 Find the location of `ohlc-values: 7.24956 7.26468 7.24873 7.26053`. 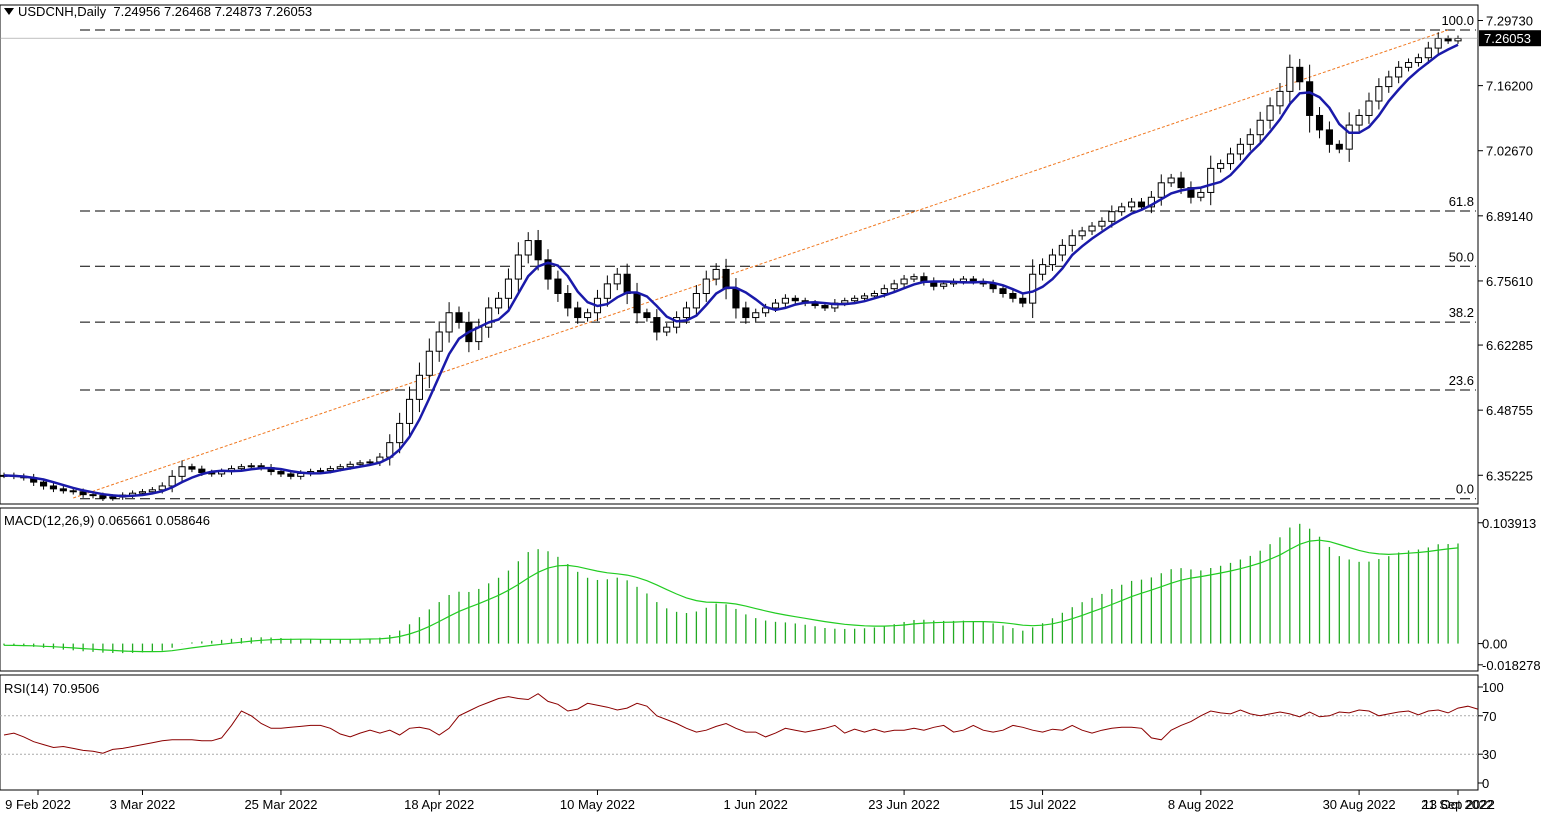

ohlc-values: 7.24956 7.26468 7.24873 7.26053 is located at coordinates (213, 11).